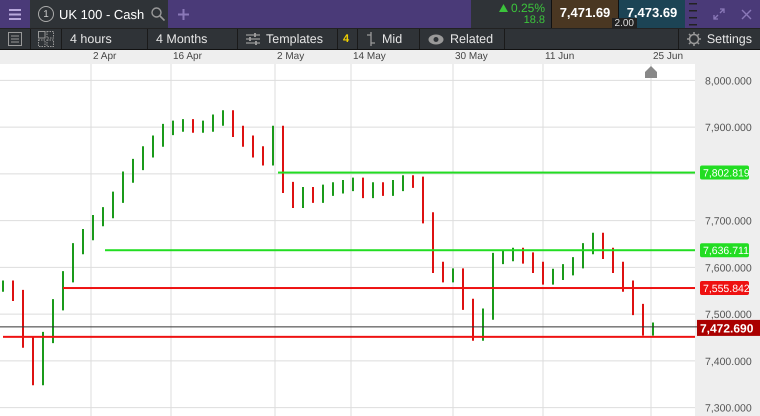 The height and width of the screenshot is (416, 760). What do you see at coordinates (369, 56) in the screenshot?
I see `date-label: 14 May` at bounding box center [369, 56].